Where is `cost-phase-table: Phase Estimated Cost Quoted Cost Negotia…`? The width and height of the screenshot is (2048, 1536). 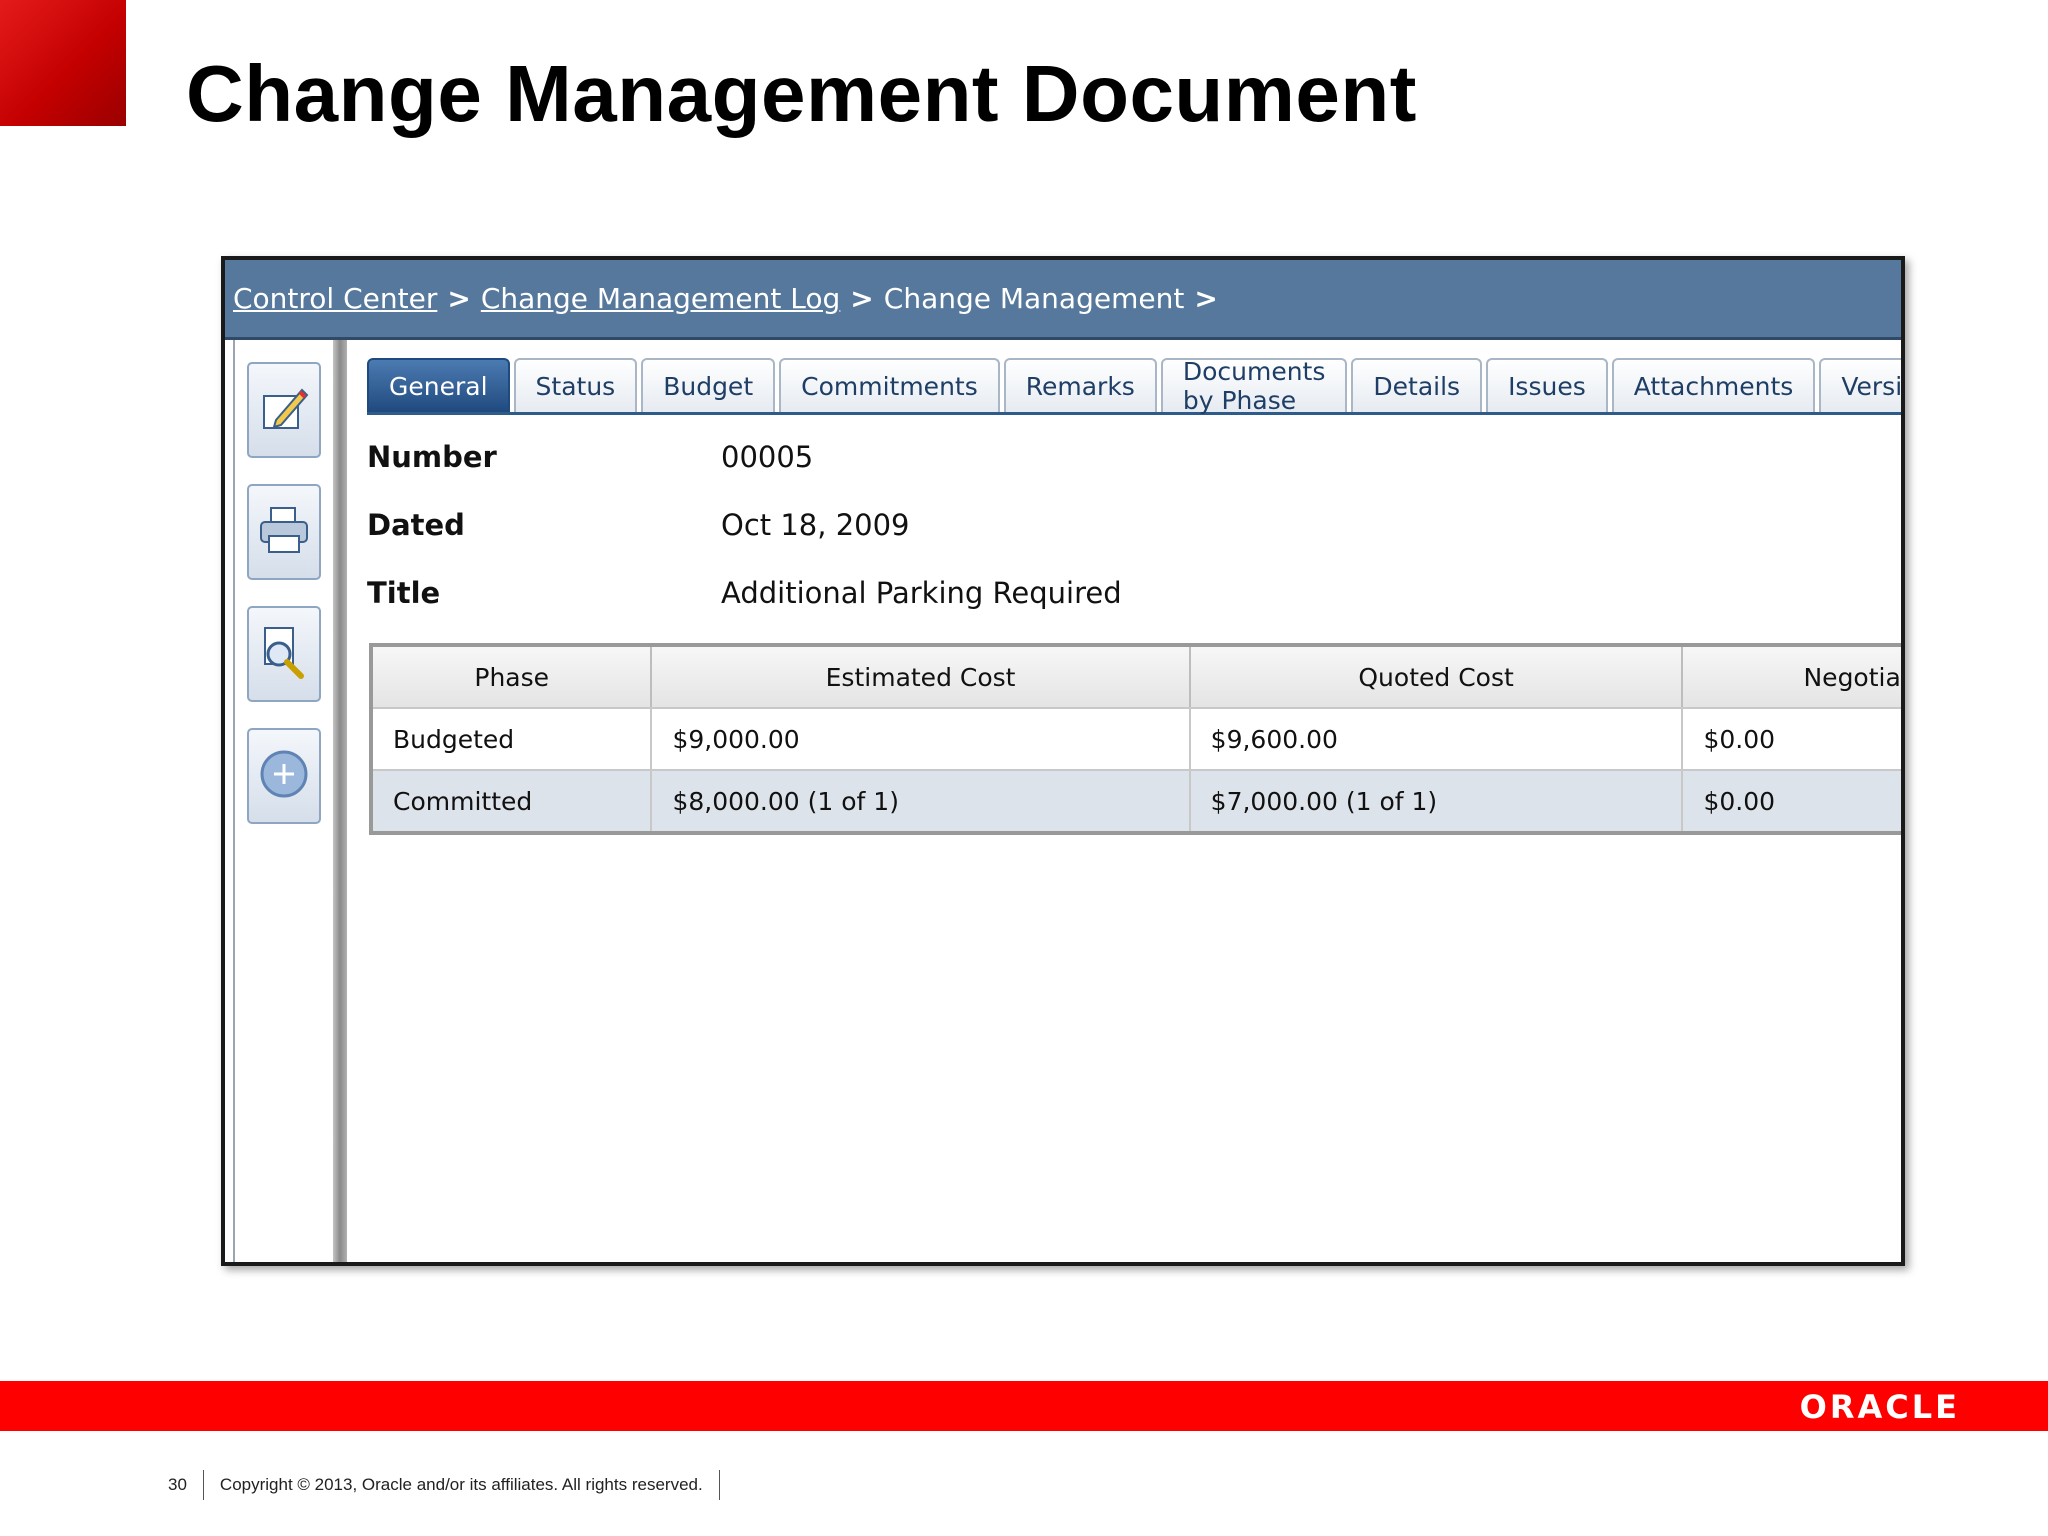
cost-phase-table: Phase Estimated Cost Quoted Cost Negotia… is located at coordinates (1135, 739).